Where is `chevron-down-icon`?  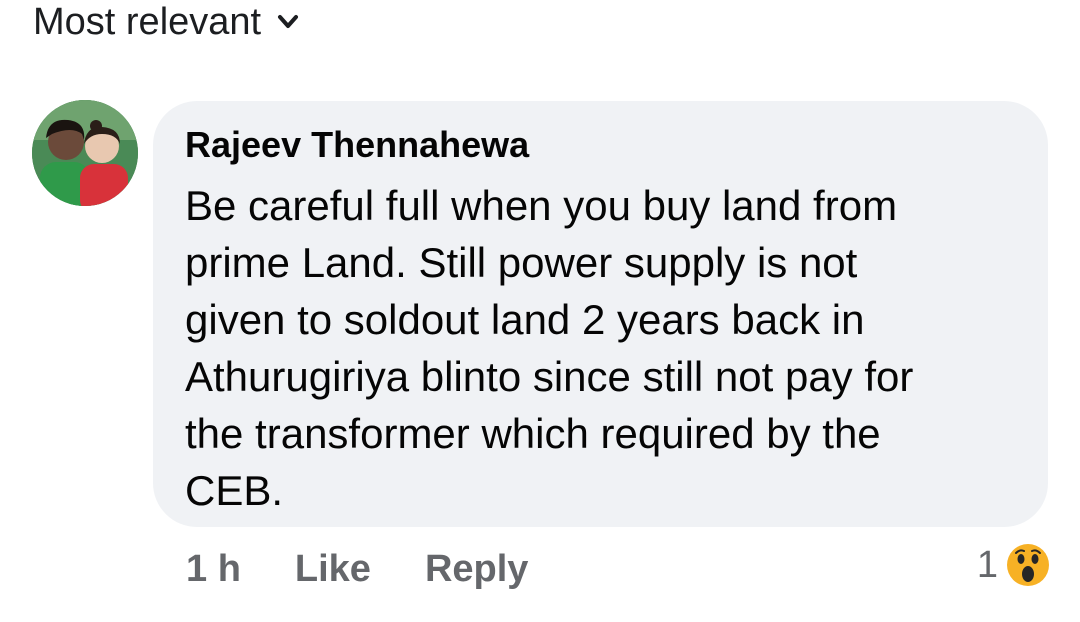
chevron-down-icon is located at coordinates (288, 22).